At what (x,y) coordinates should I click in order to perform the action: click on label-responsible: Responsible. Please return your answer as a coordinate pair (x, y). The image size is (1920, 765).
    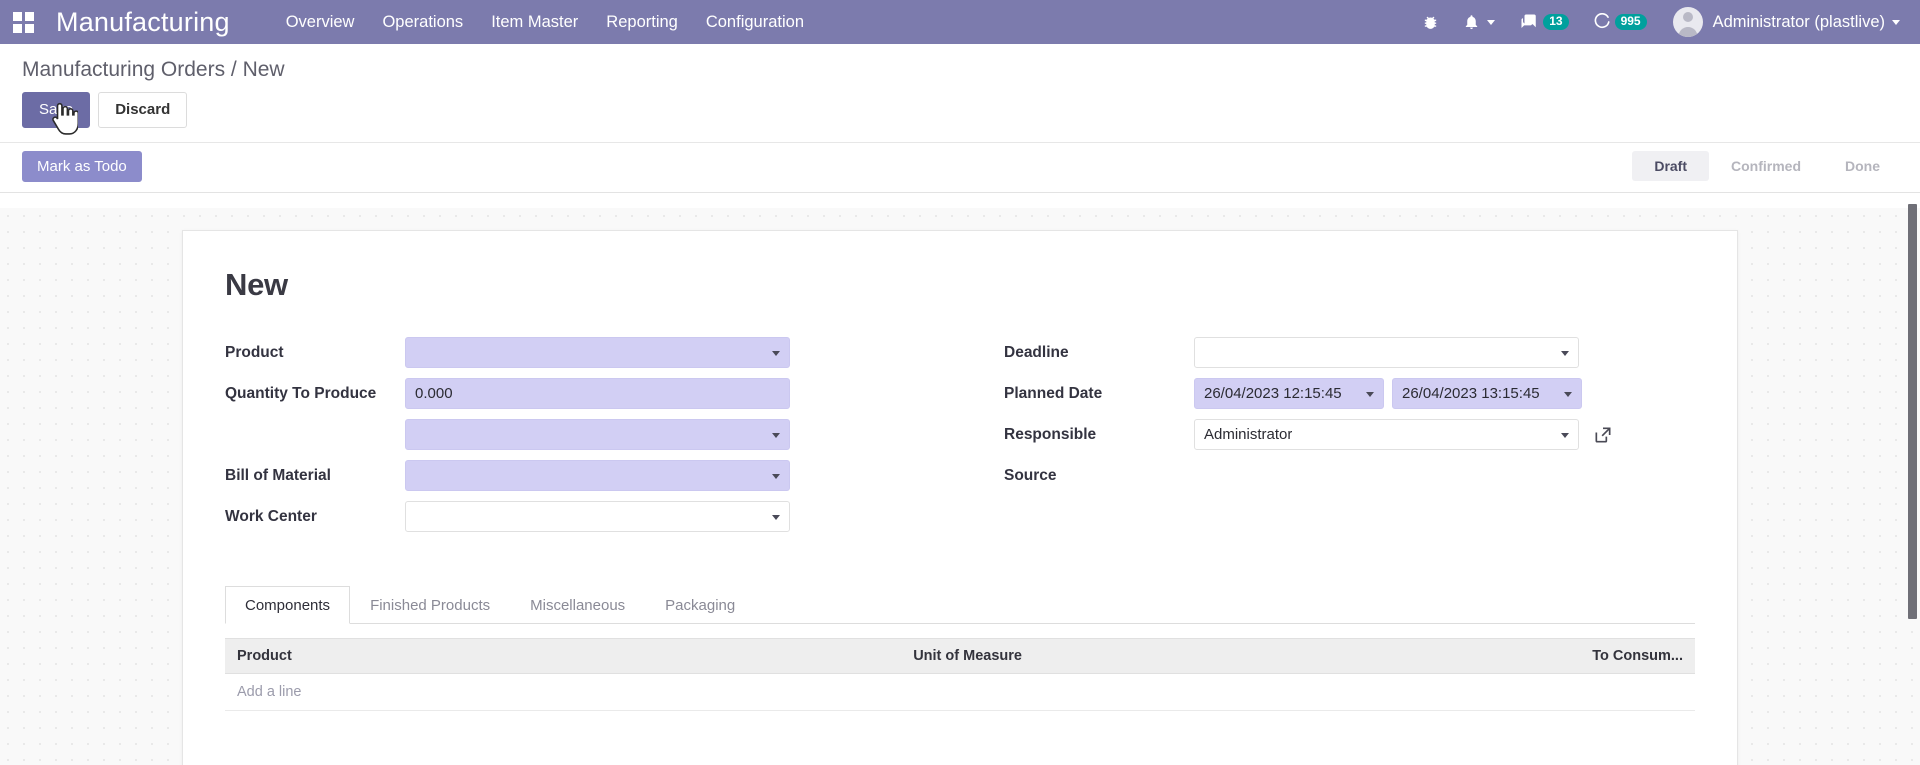
    Looking at the image, I should click on (1050, 434).